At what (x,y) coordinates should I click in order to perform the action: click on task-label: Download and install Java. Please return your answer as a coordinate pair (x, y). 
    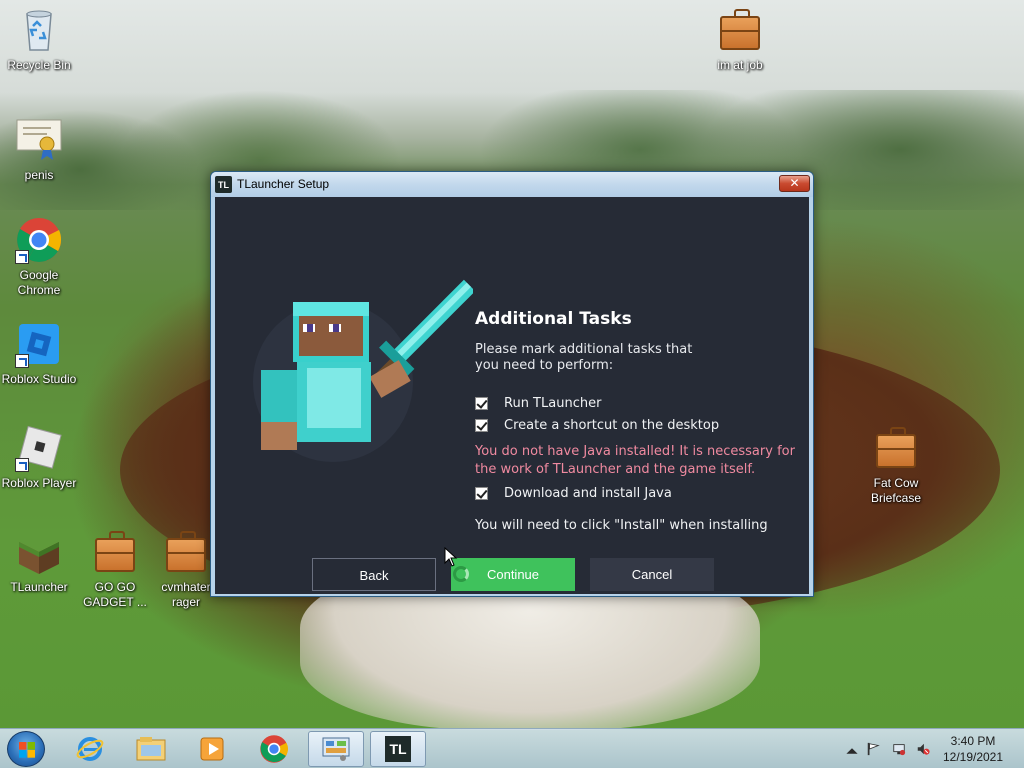
    Looking at the image, I should click on (588, 493).